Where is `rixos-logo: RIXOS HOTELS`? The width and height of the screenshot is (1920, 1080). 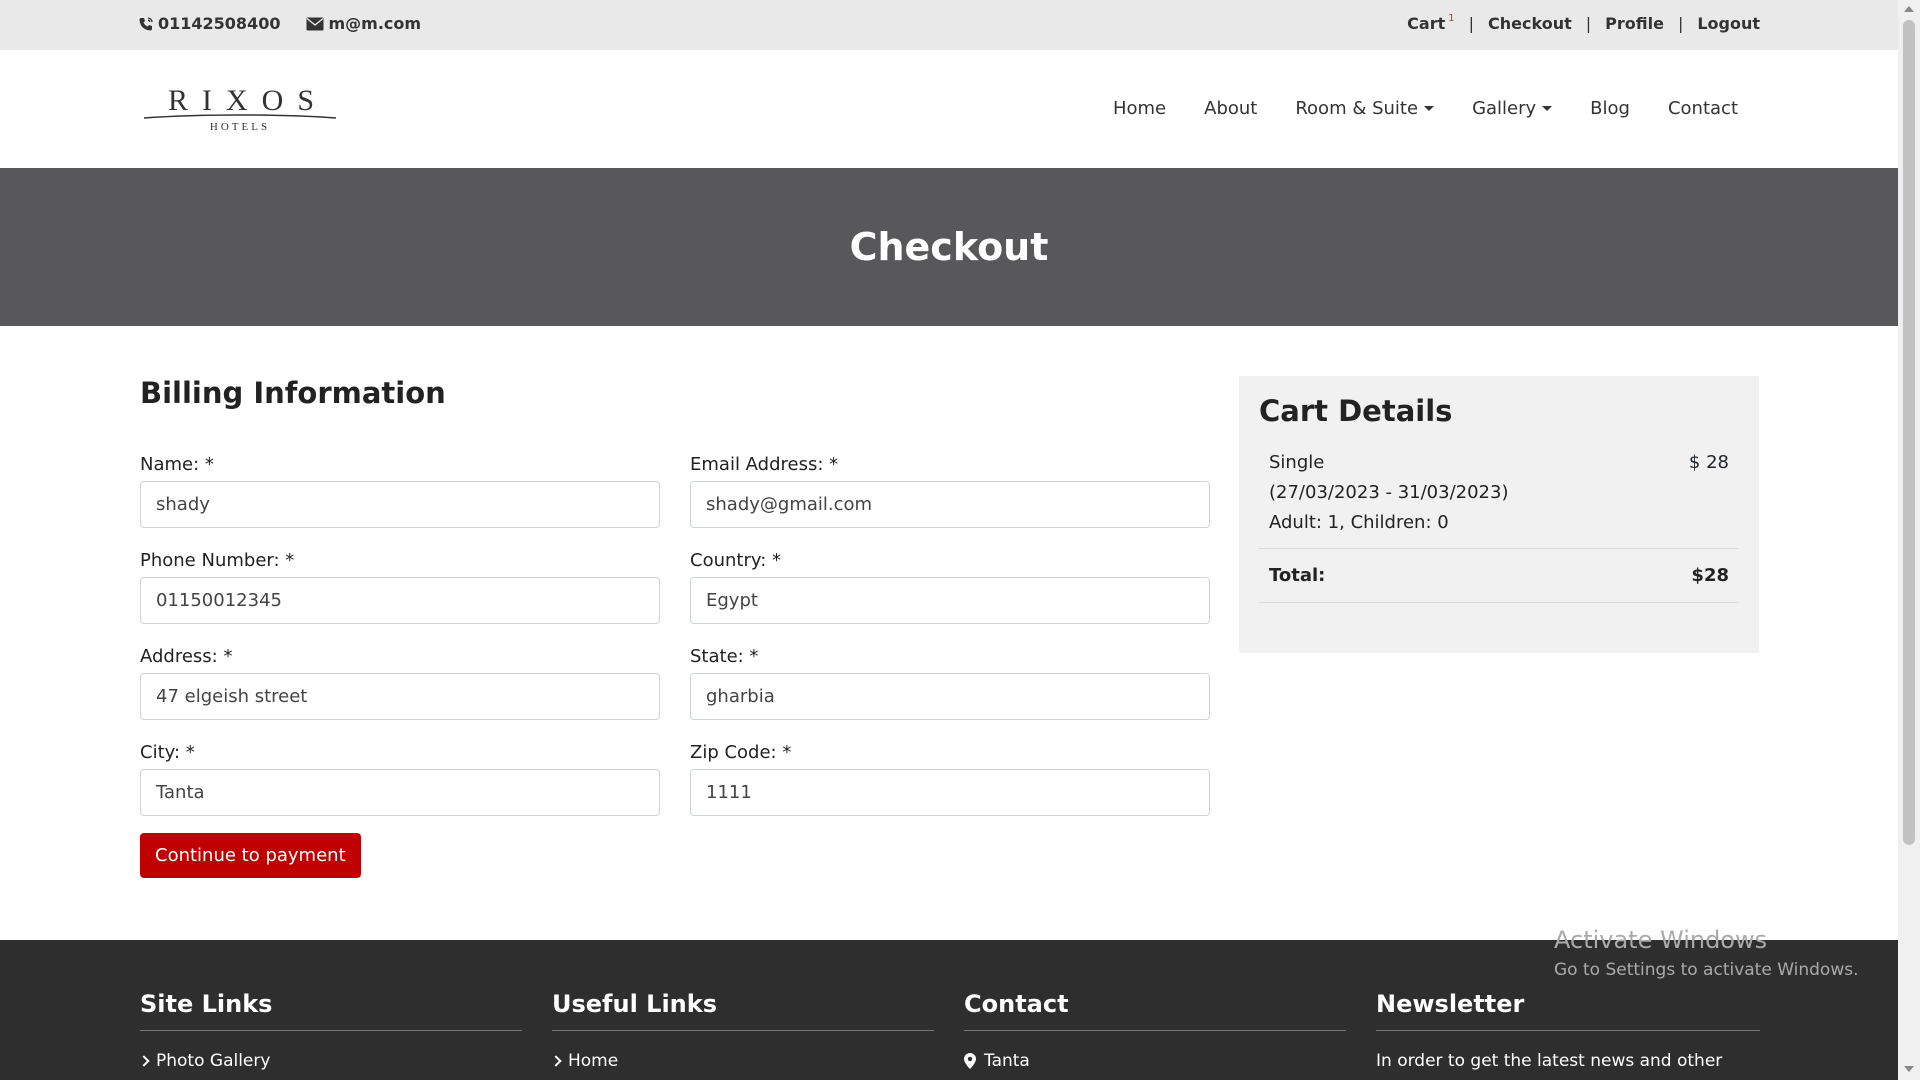 rixos-logo: RIXOS HOTELS is located at coordinates (240, 108).